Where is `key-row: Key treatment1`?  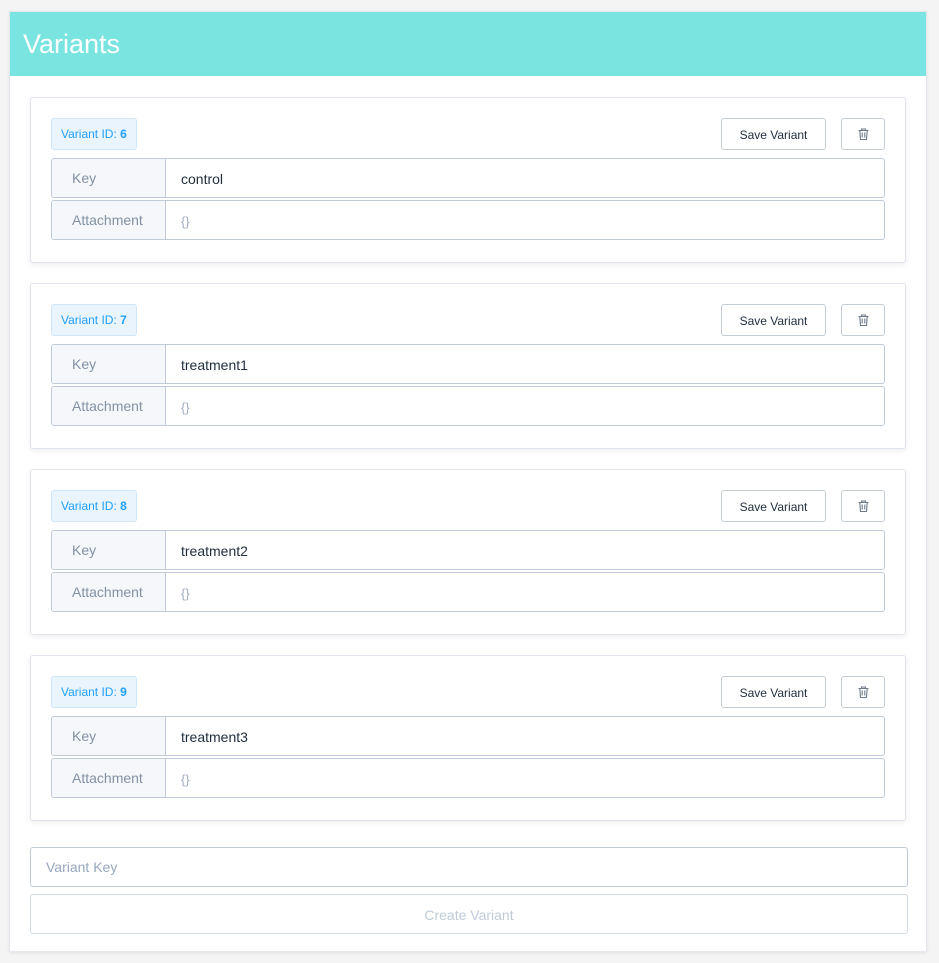 key-row: Key treatment1 is located at coordinates (468, 364).